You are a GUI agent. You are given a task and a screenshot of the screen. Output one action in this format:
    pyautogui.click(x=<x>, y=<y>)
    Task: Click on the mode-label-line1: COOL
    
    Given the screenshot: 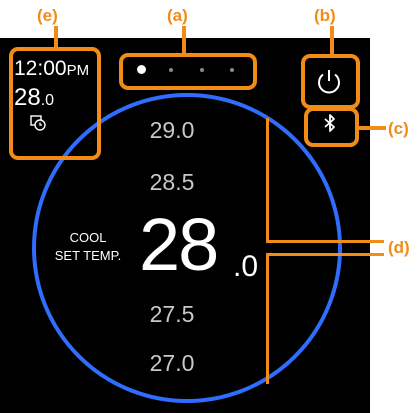 What is the action you would take?
    pyautogui.click(x=88, y=237)
    